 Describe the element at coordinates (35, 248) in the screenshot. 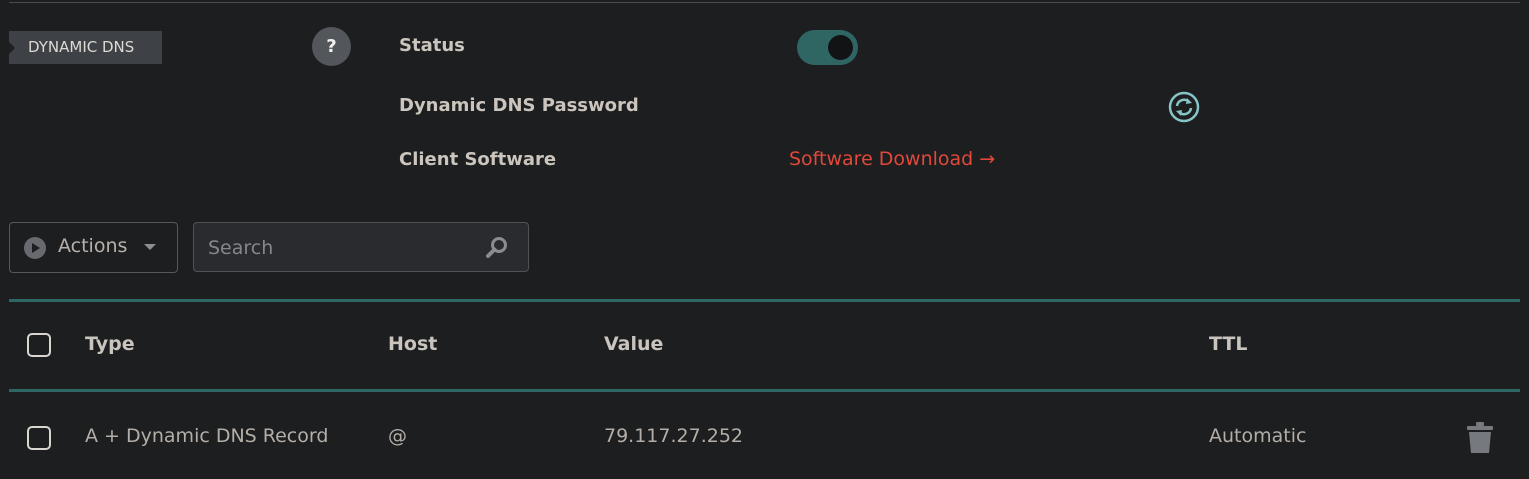

I see `play-icon` at that location.